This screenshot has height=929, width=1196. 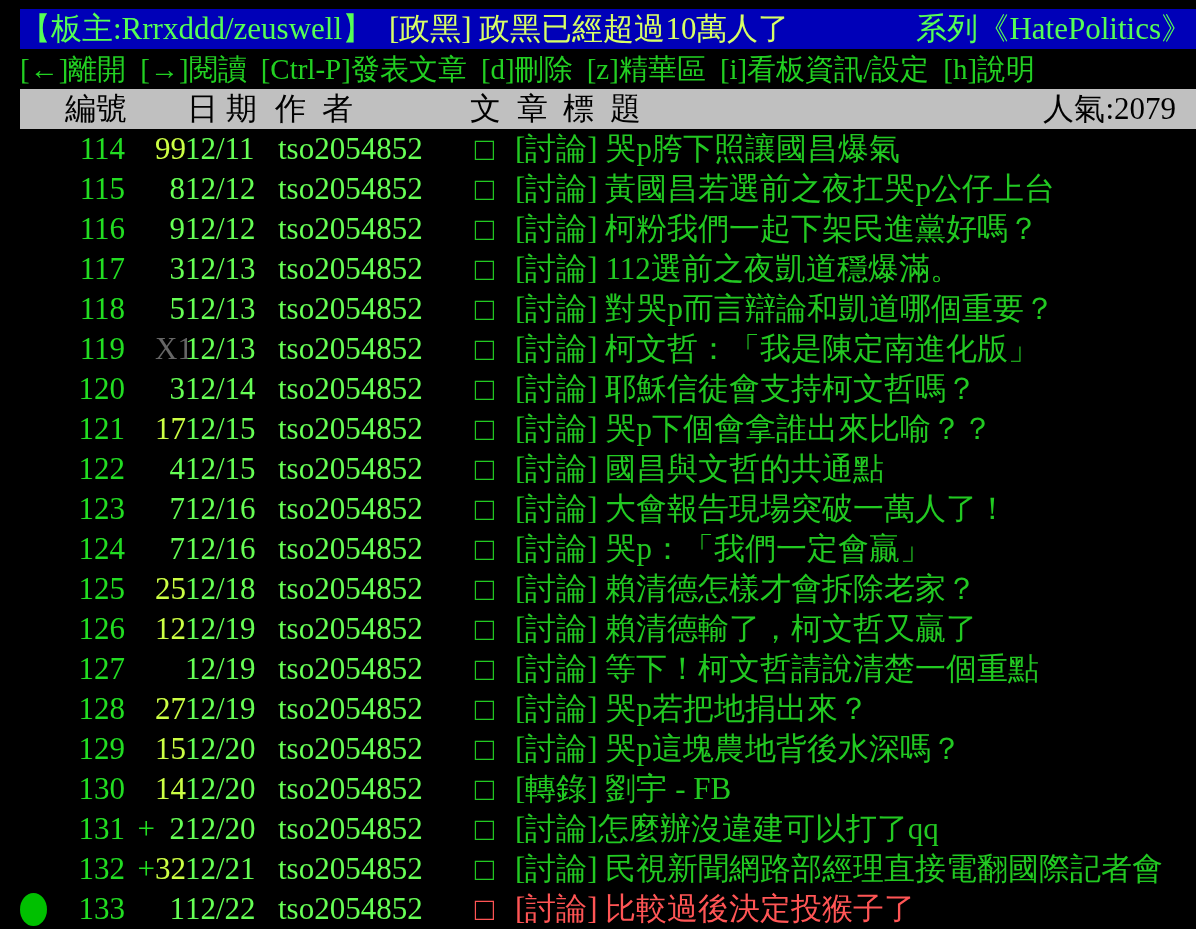 I want to click on popularity-label: 人氣:2079, so click(x=1109, y=109).